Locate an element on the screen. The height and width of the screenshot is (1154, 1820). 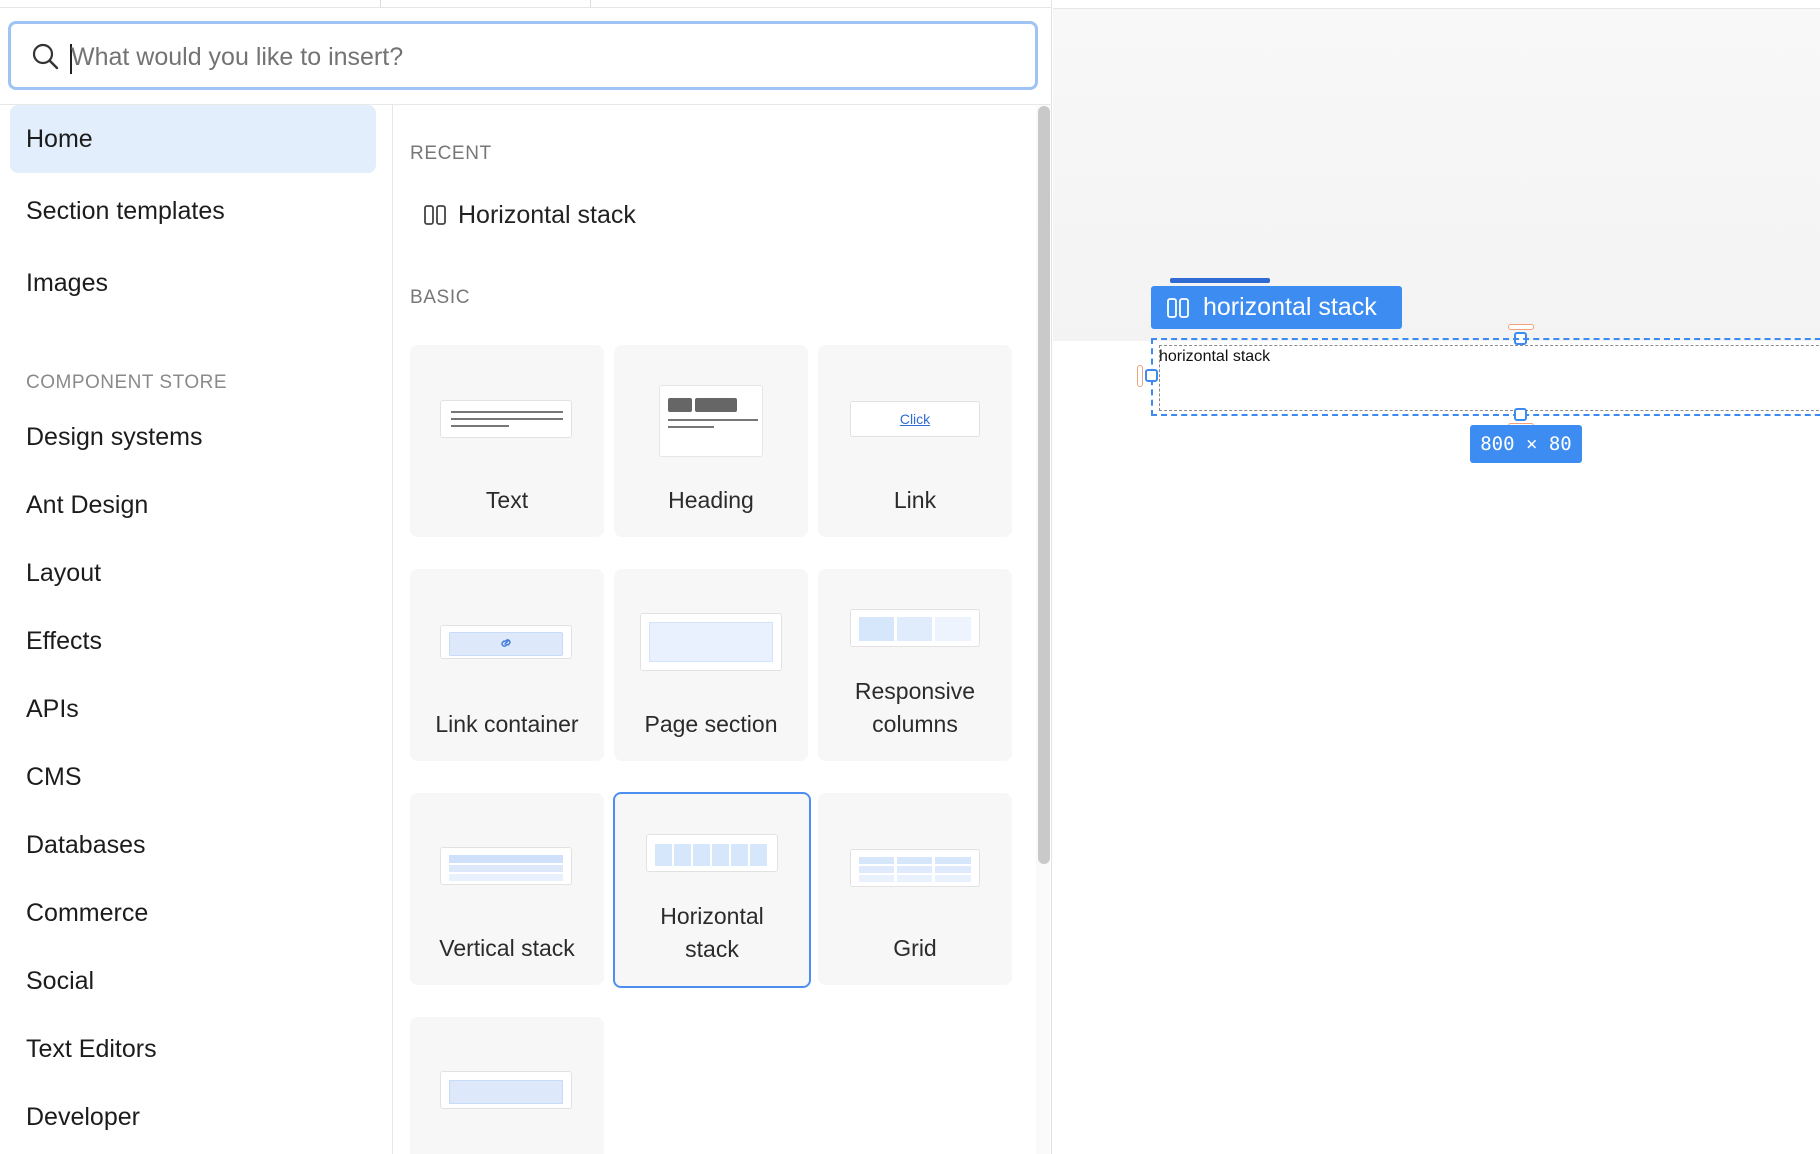
card-label: Horizontal stack is located at coordinates (712, 932).